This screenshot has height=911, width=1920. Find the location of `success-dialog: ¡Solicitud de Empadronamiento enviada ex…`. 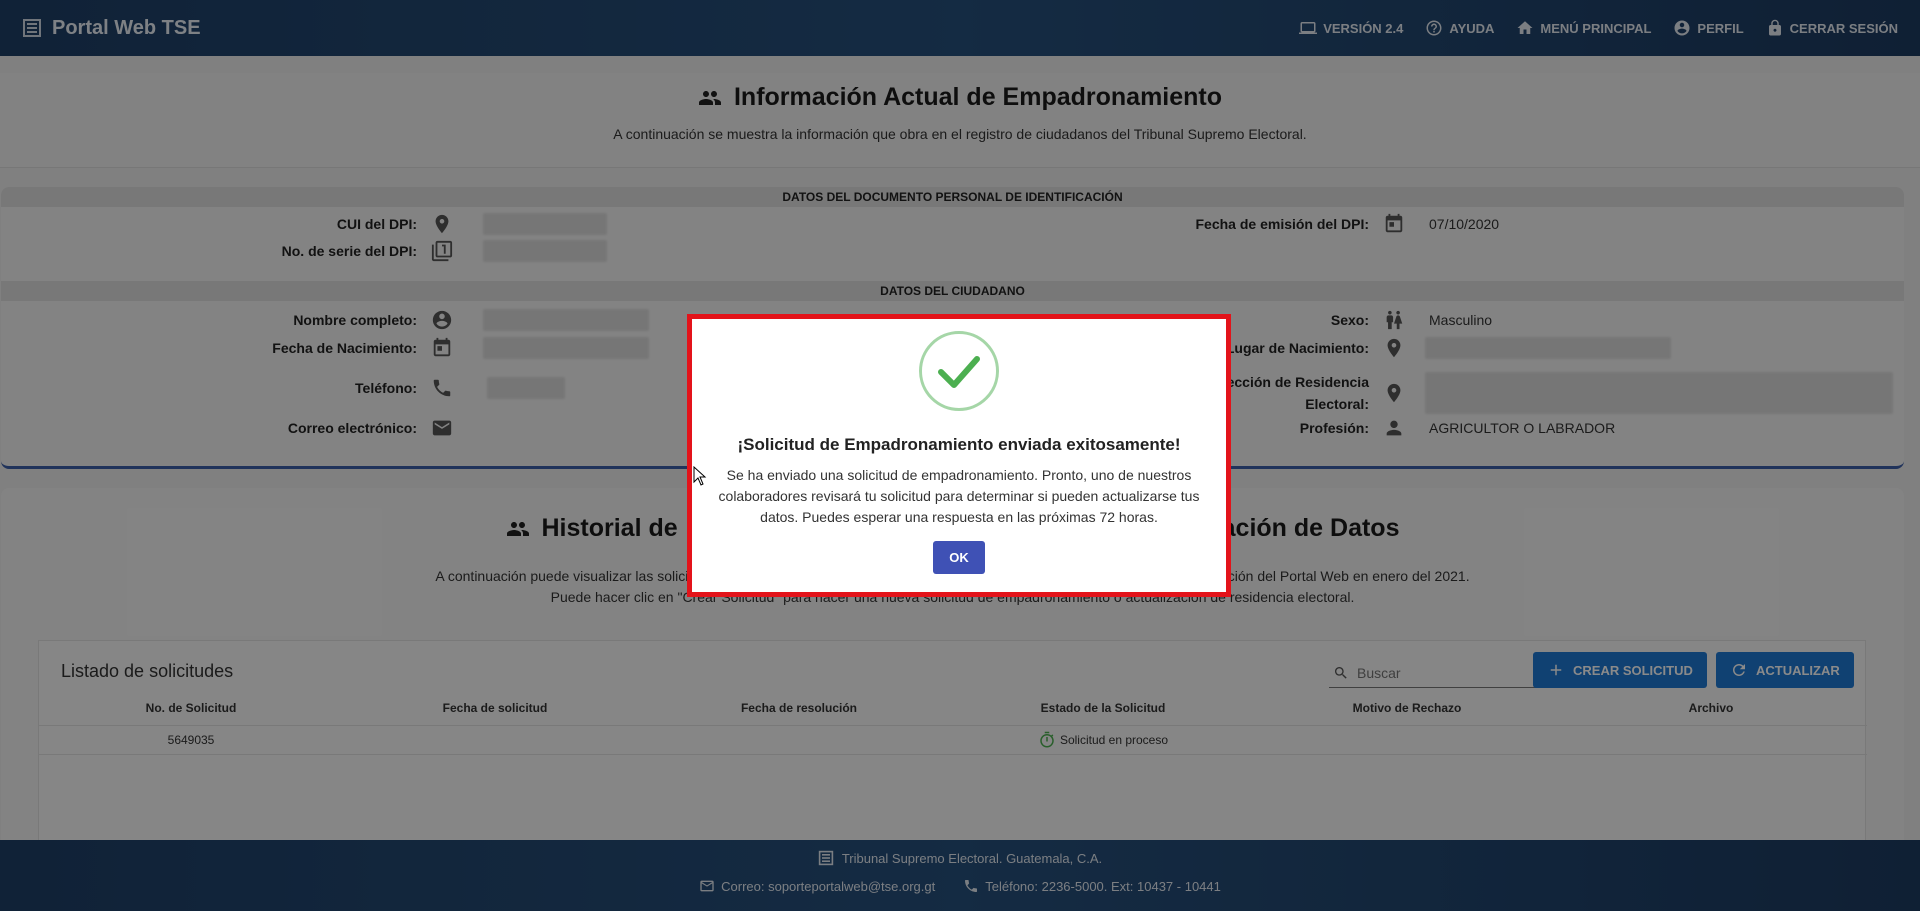

success-dialog: ¡Solicitud de Empadronamiento enviada ex… is located at coordinates (959, 455).